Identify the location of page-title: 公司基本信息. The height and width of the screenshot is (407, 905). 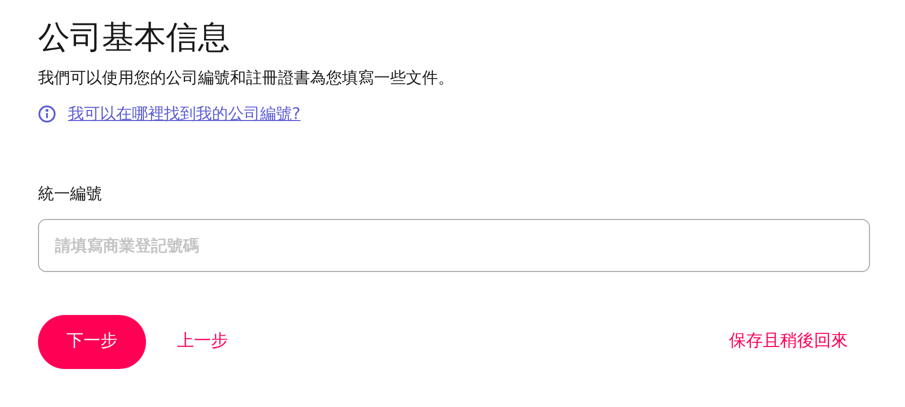
(134, 37).